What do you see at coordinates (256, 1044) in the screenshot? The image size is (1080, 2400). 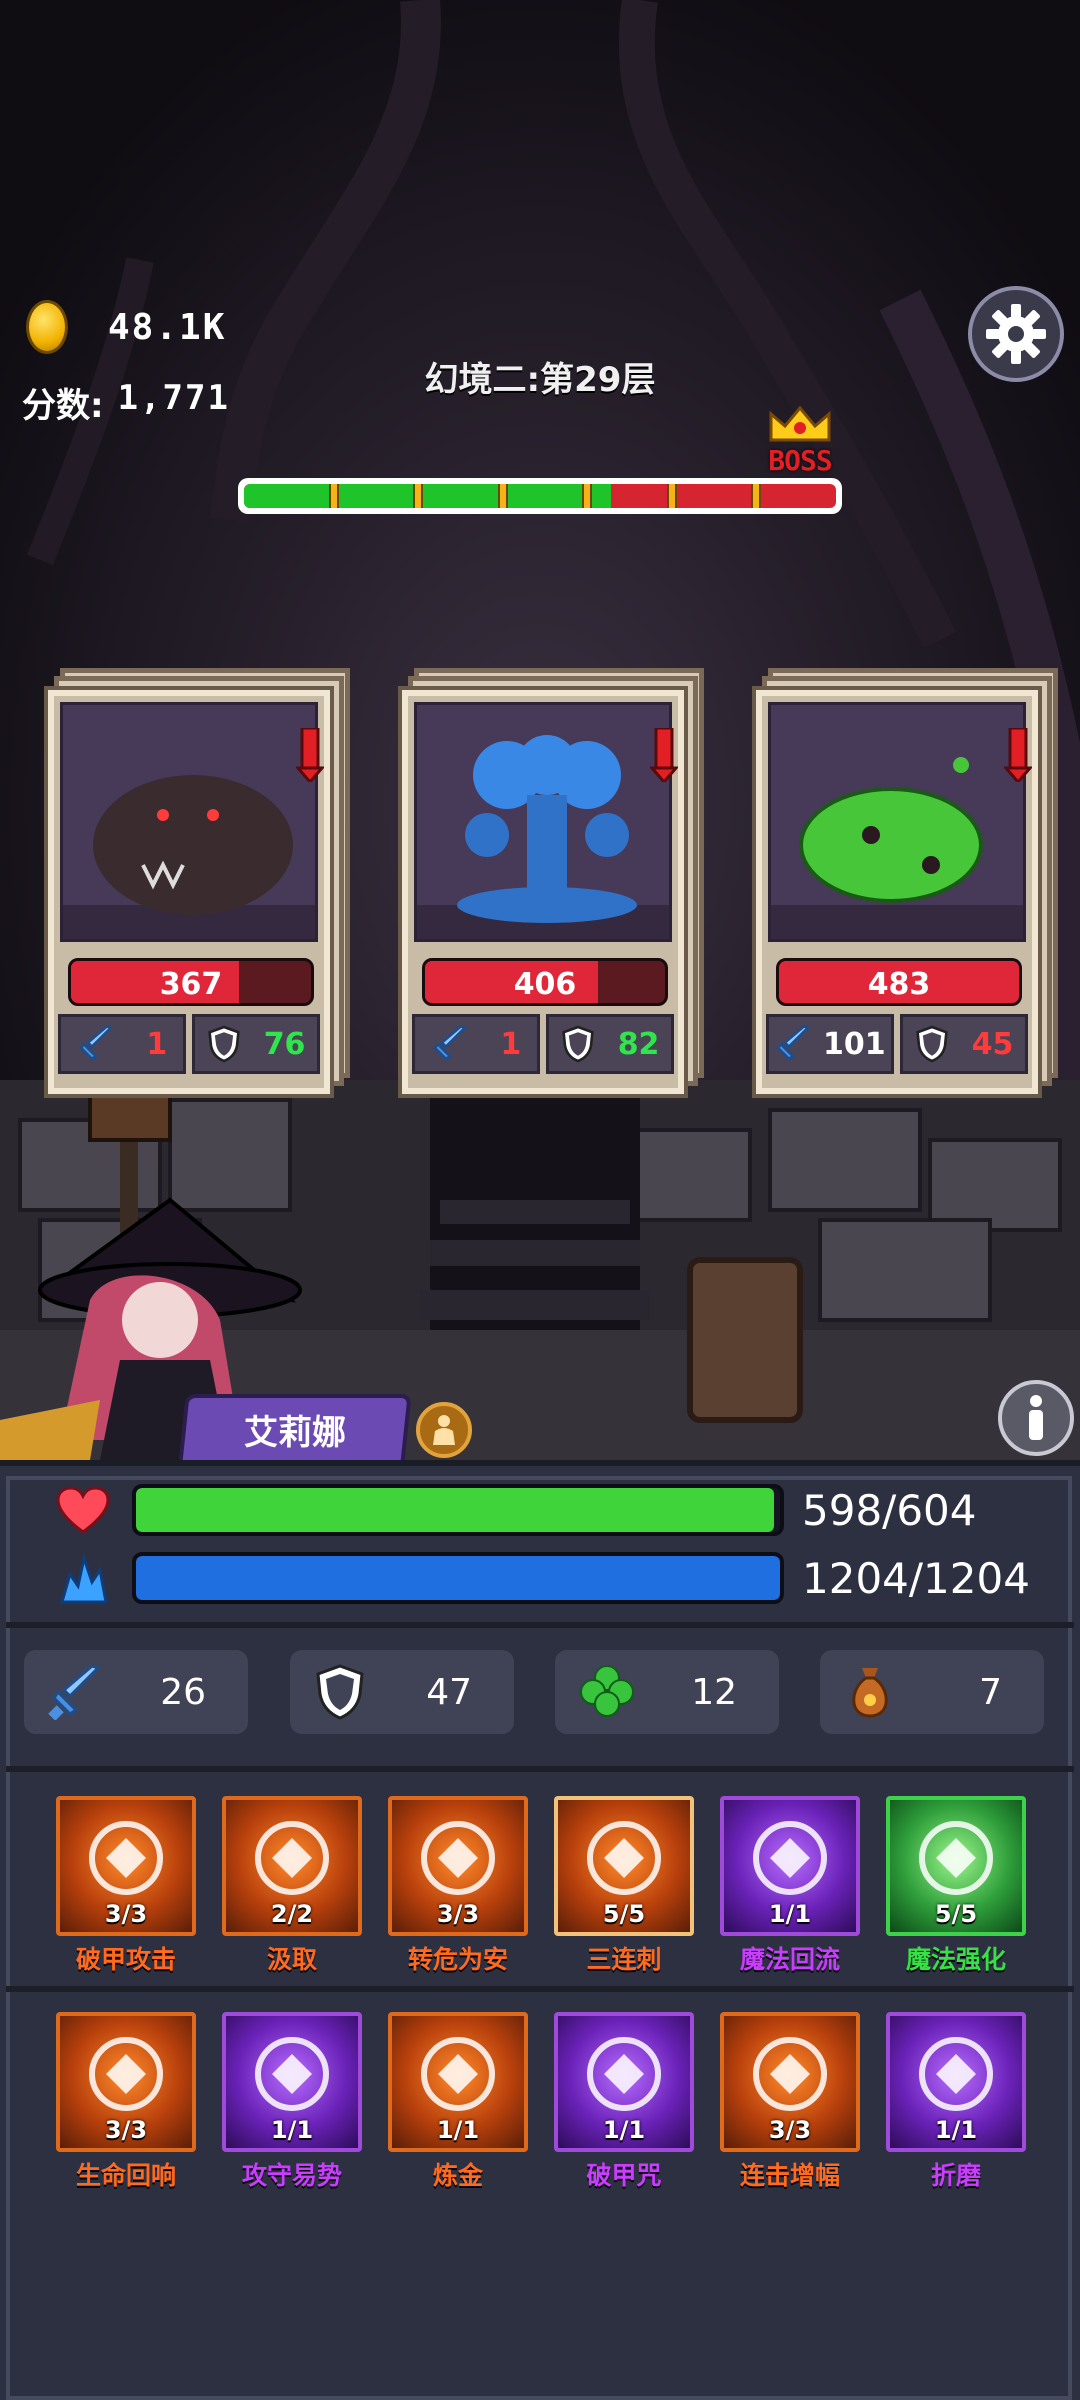 I see `enemy-defense: 76` at bounding box center [256, 1044].